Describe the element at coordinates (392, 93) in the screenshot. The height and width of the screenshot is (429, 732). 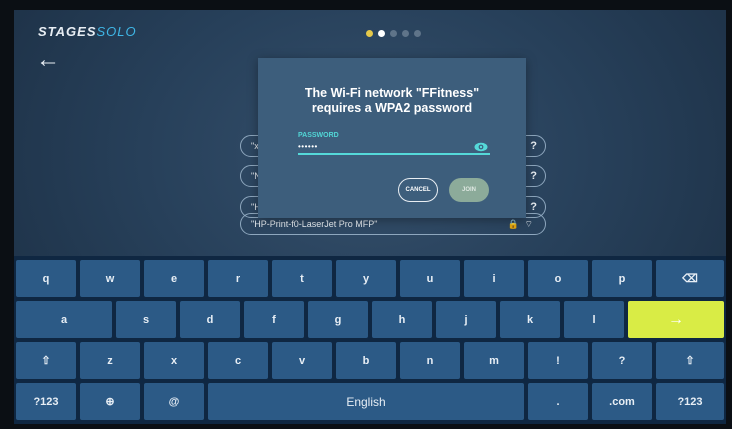
I see `dialog-title-line1: The Wi-Fi network "FFitness"` at that location.